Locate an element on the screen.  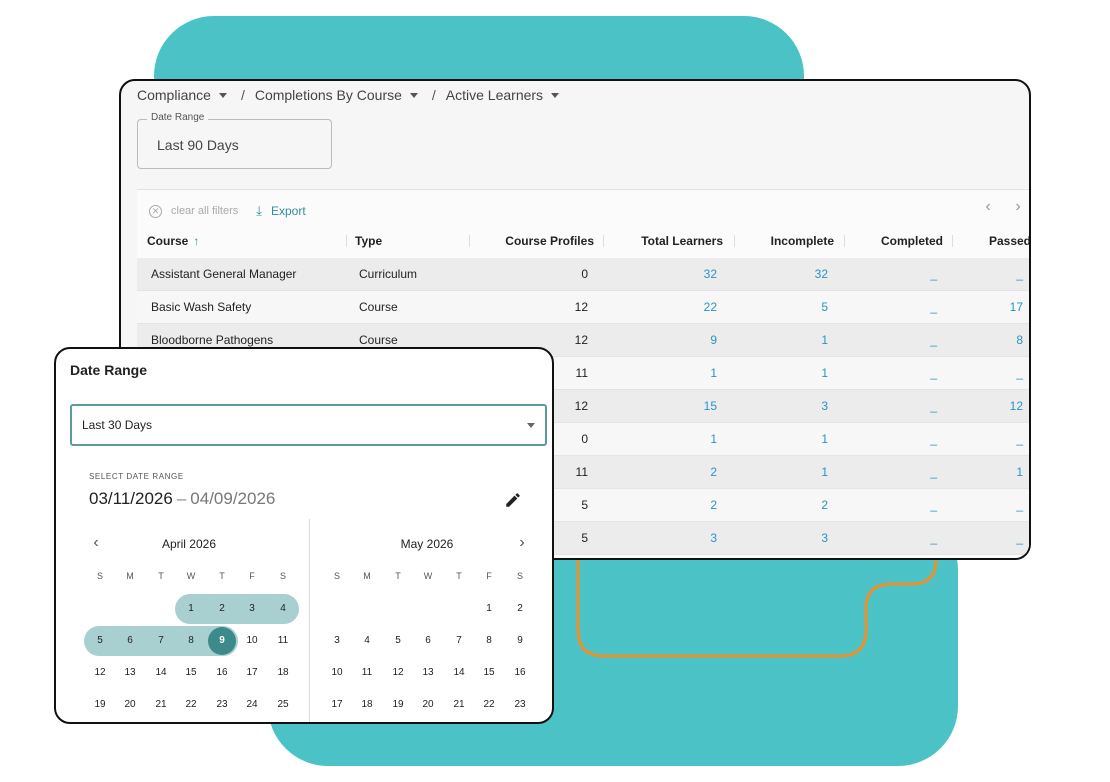
table-row: Basic Wash Safety Course 12 22 5 _ 17 is located at coordinates (583, 307).